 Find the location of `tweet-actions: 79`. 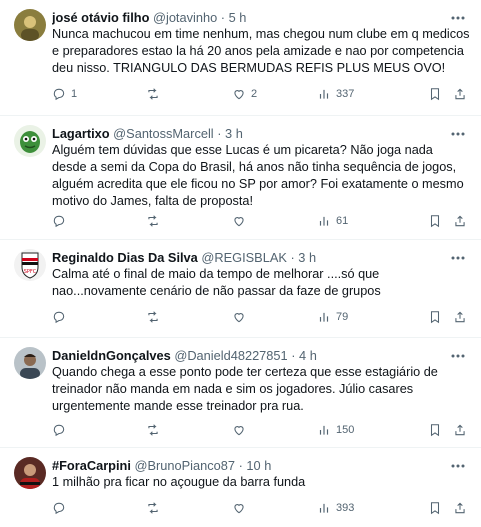

tweet-actions: 79 is located at coordinates (261, 317).